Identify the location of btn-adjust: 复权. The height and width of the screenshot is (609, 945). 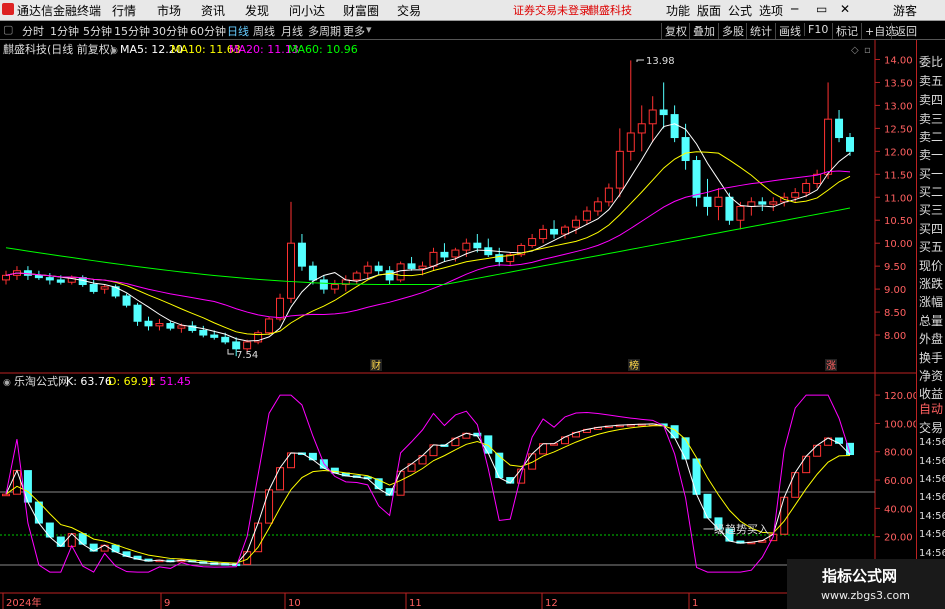
(674, 31).